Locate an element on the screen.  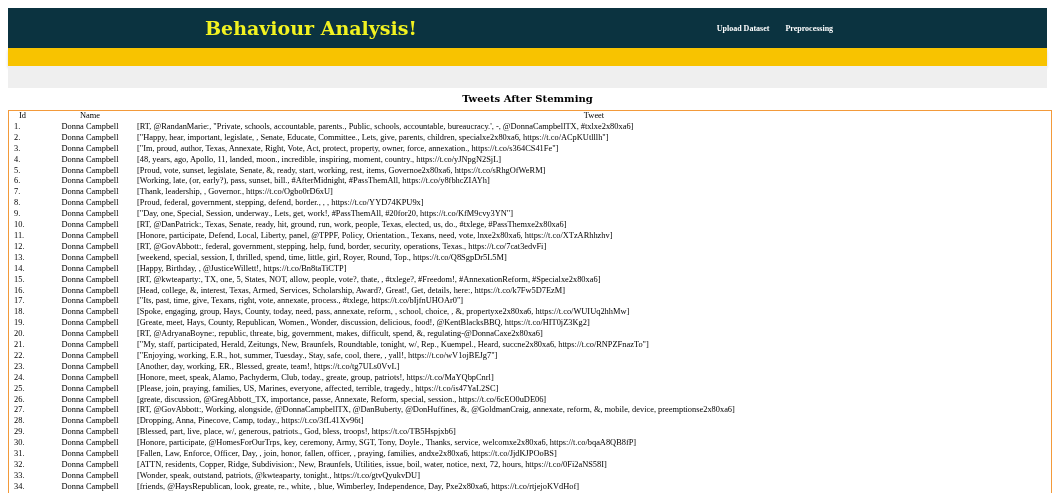
table-cell-text: 8. is located at coordinates (17, 204).